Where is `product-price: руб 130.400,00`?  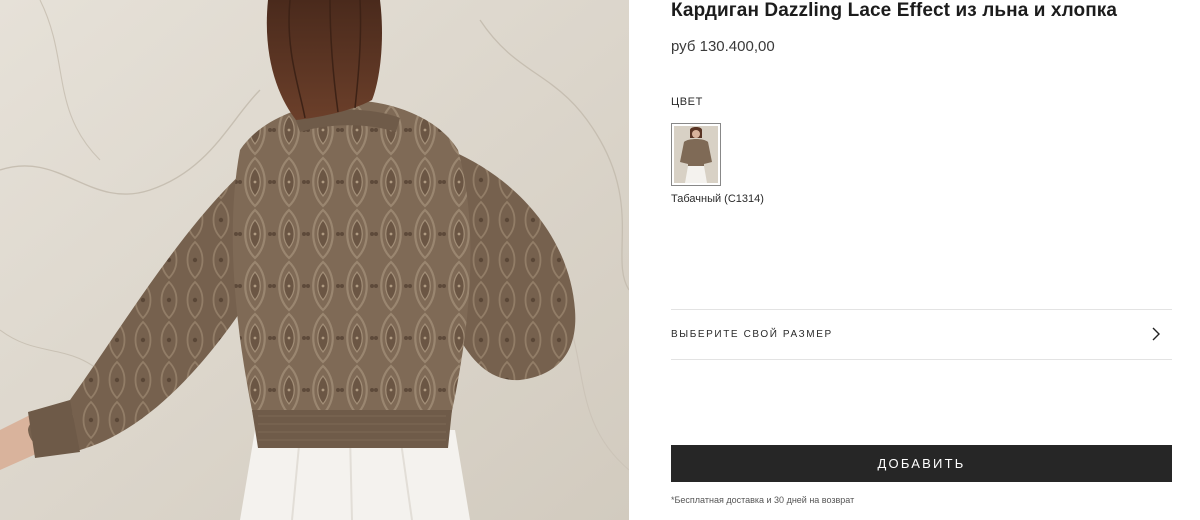
product-price: руб 130.400,00 is located at coordinates (723, 46).